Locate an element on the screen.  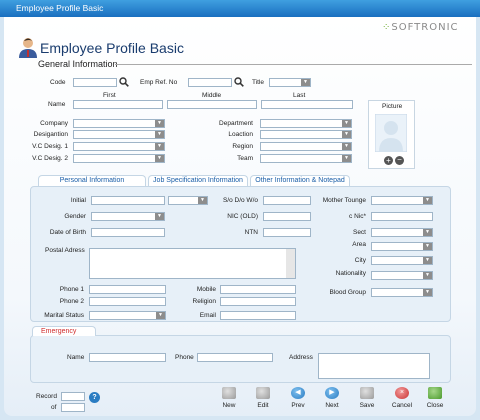
brand-mark: ⁘ is located at coordinates (387, 27).